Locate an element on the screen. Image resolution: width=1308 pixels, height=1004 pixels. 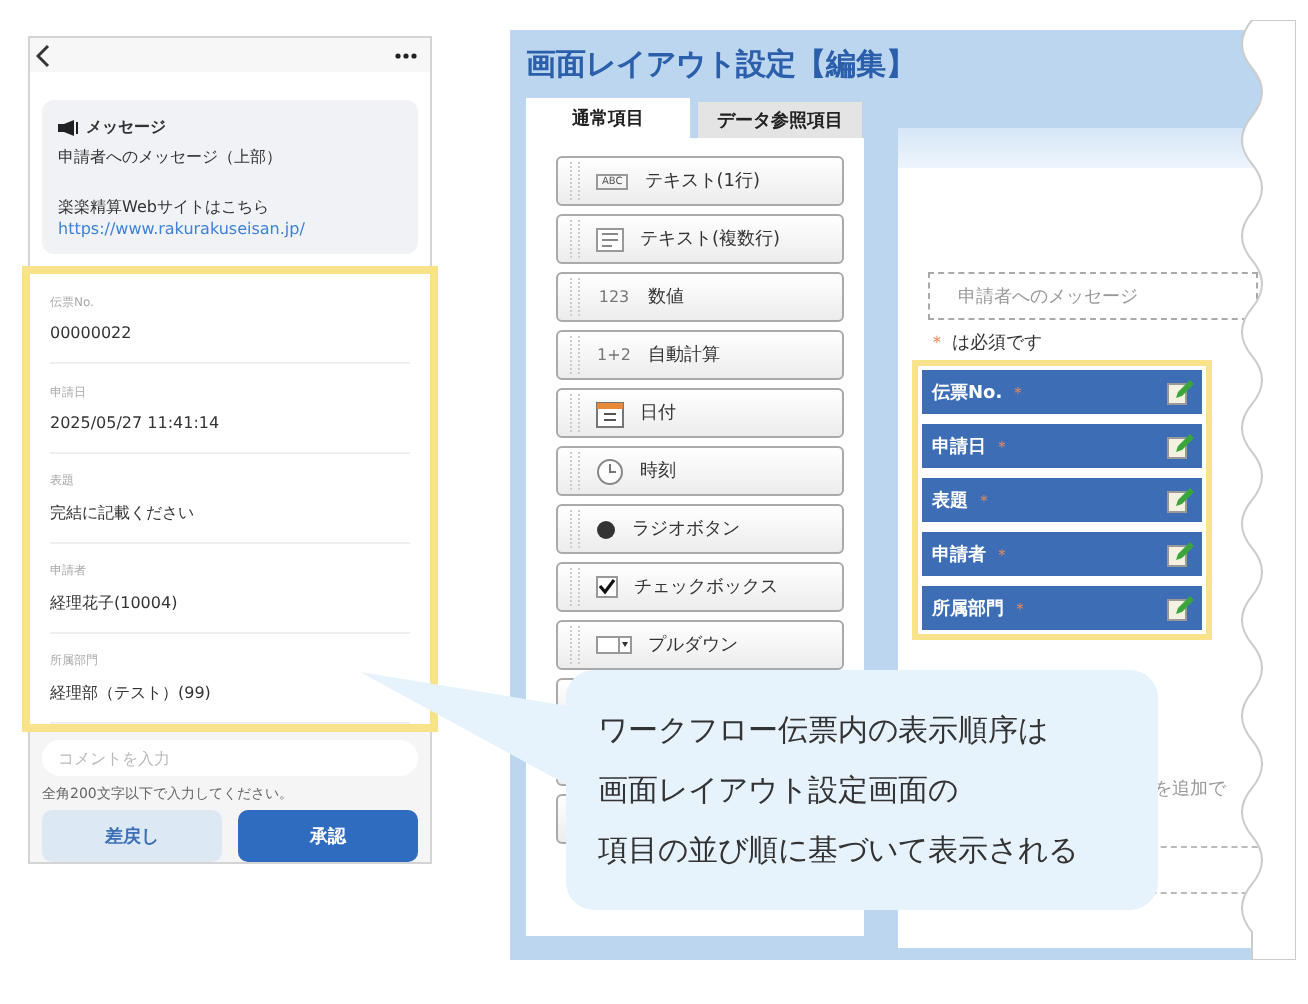
palette-item: 123 数値 is located at coordinates (700, 297).